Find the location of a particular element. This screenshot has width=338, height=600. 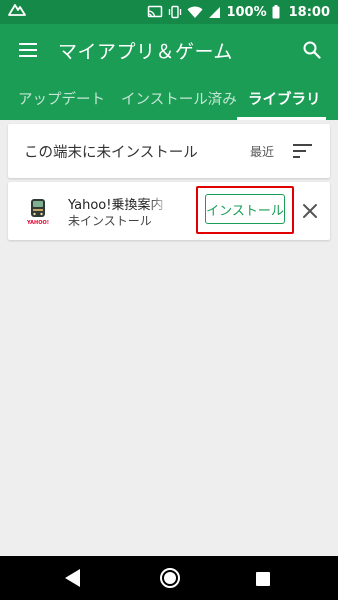

battery-percent: 100% is located at coordinates (246, 12).